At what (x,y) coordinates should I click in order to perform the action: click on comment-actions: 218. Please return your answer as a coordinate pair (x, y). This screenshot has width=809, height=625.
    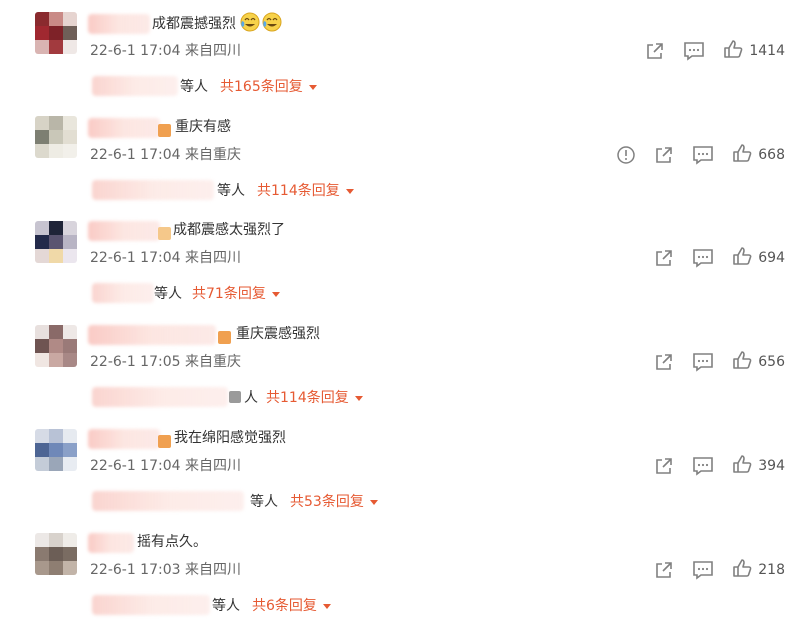
    Looking at the image, I should click on (710, 570).